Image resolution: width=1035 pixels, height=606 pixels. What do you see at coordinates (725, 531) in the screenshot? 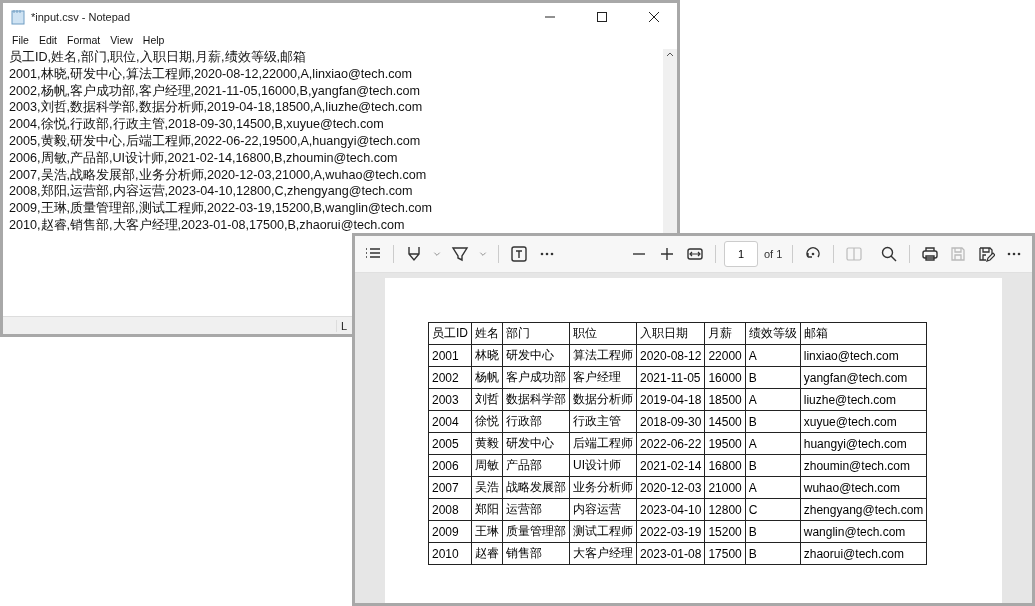
I see `table-cell: 15200` at bounding box center [725, 531].